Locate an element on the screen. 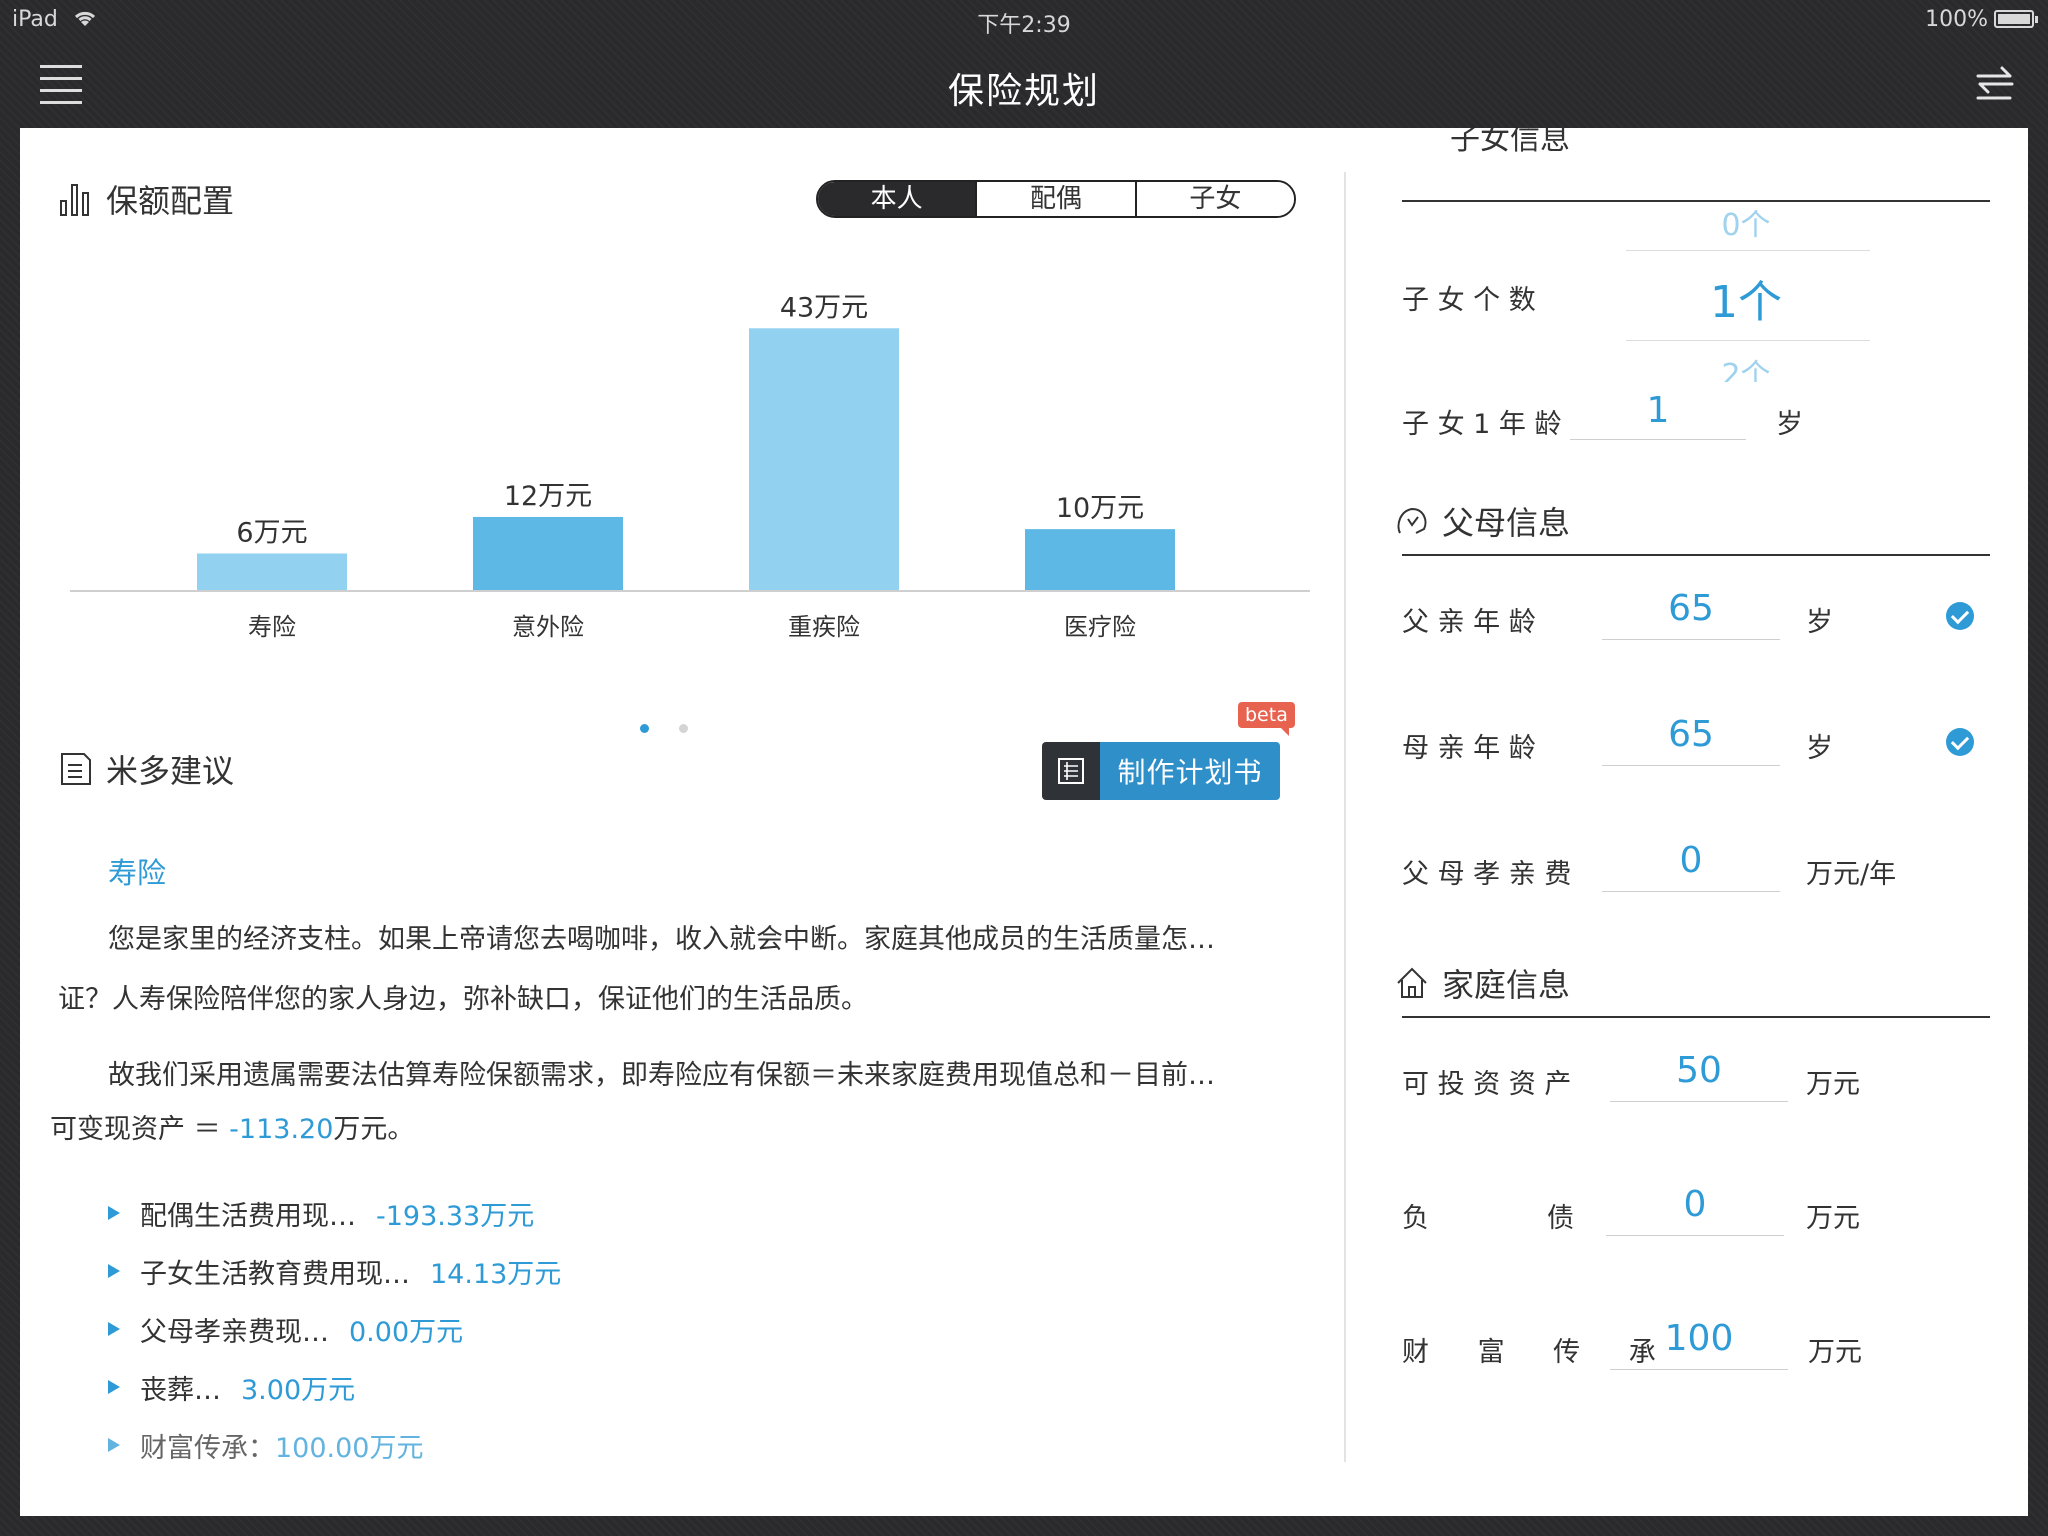 Image resolution: width=2048 pixels, height=1536 pixels. child-age-input: 1 is located at coordinates (1658, 415).